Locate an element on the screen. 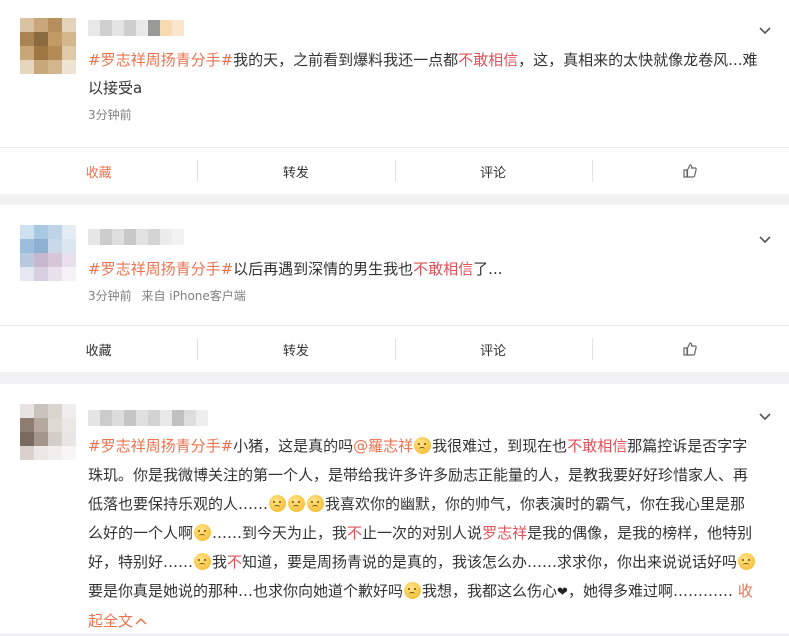 Image resolution: width=789 pixels, height=636 pixels. post-meta: 3分钟前 is located at coordinates (113, 114).